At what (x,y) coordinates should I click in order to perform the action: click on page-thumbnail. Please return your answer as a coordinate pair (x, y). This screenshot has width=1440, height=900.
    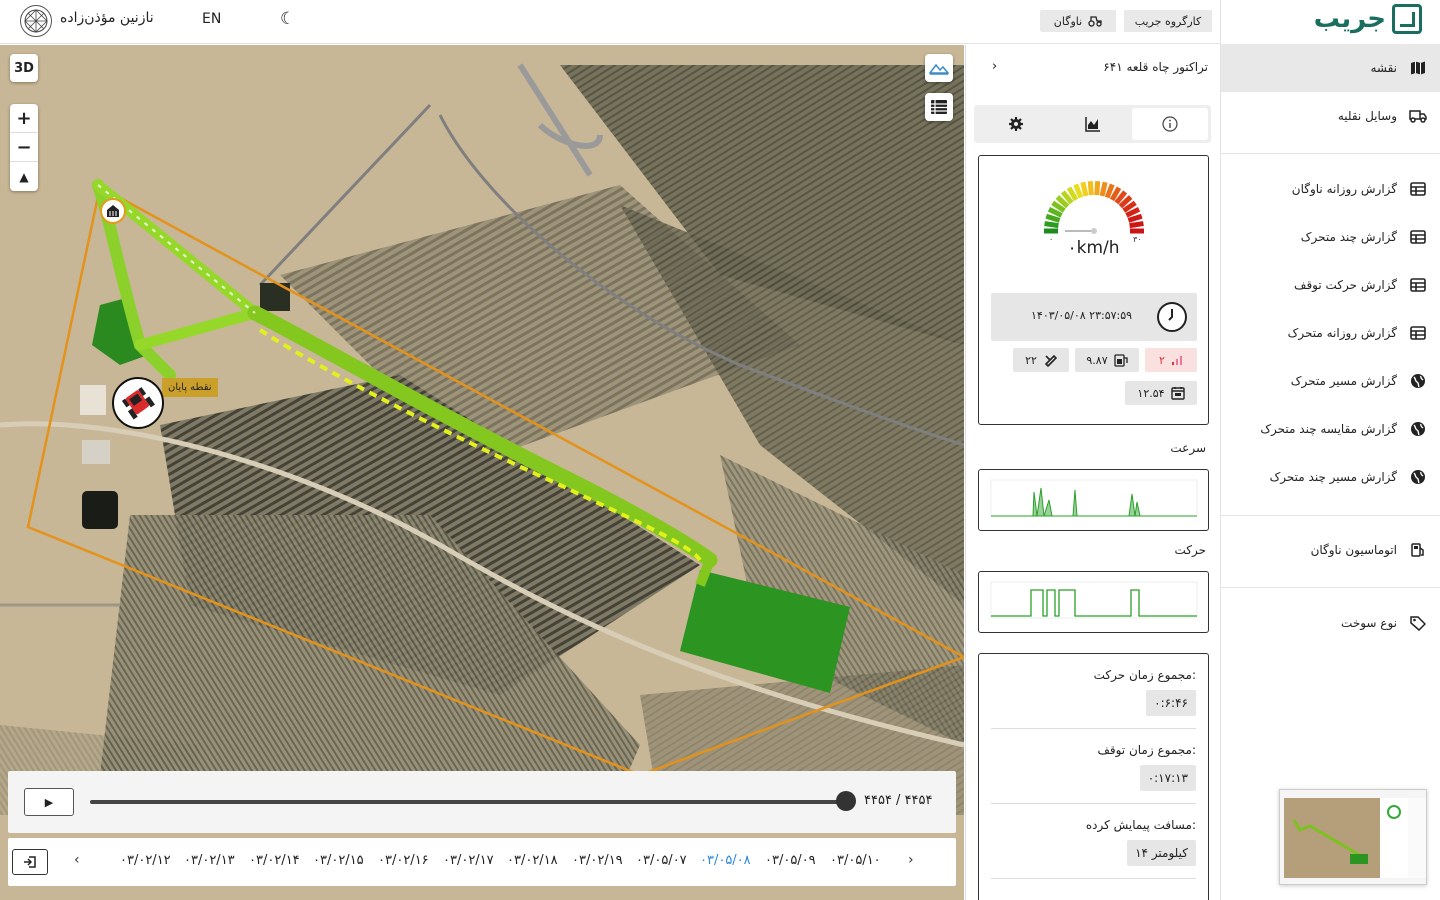
    Looking at the image, I should click on (1353, 837).